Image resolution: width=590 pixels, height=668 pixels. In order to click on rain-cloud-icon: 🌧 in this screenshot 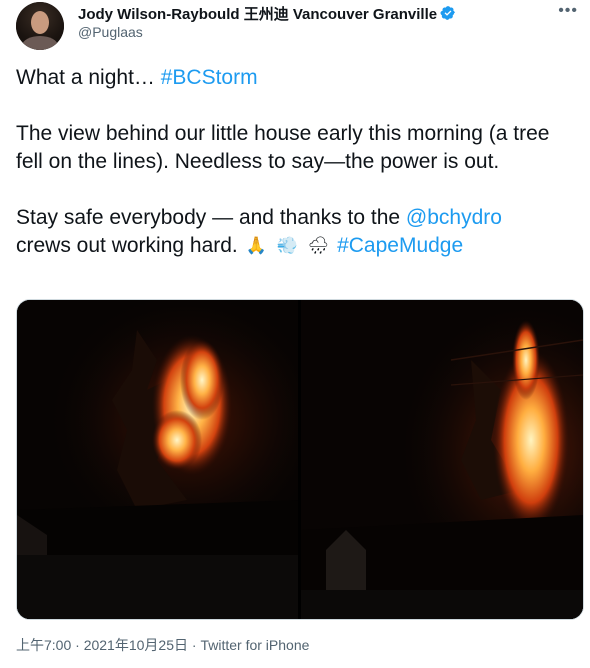, I will do `click(318, 246)`.